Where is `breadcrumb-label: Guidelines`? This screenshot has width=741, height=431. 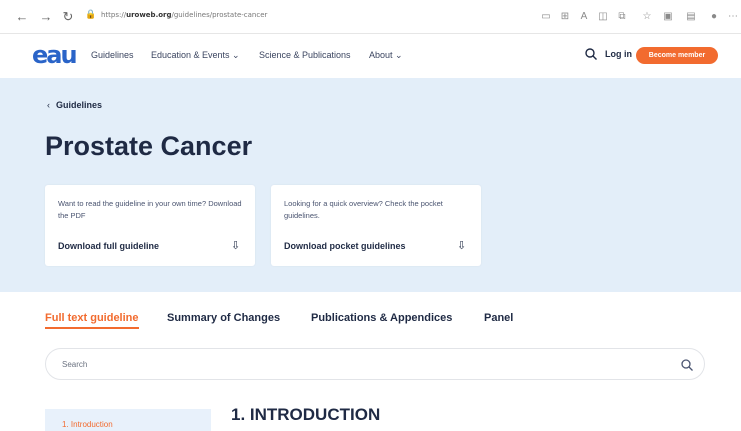
breadcrumb-label: Guidelines is located at coordinates (79, 105).